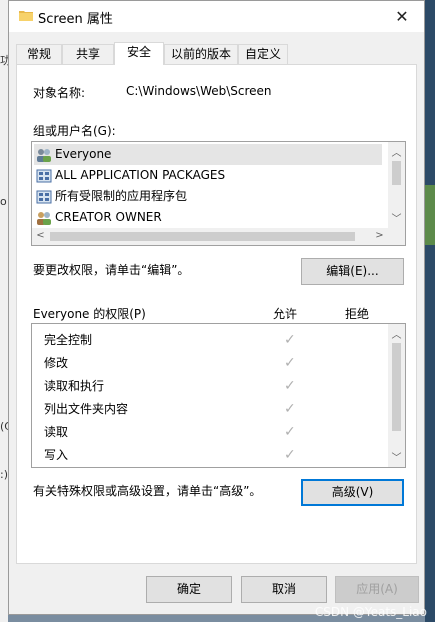  Describe the element at coordinates (75, 19) in the screenshot. I see `window-title: Screen 属性` at that location.